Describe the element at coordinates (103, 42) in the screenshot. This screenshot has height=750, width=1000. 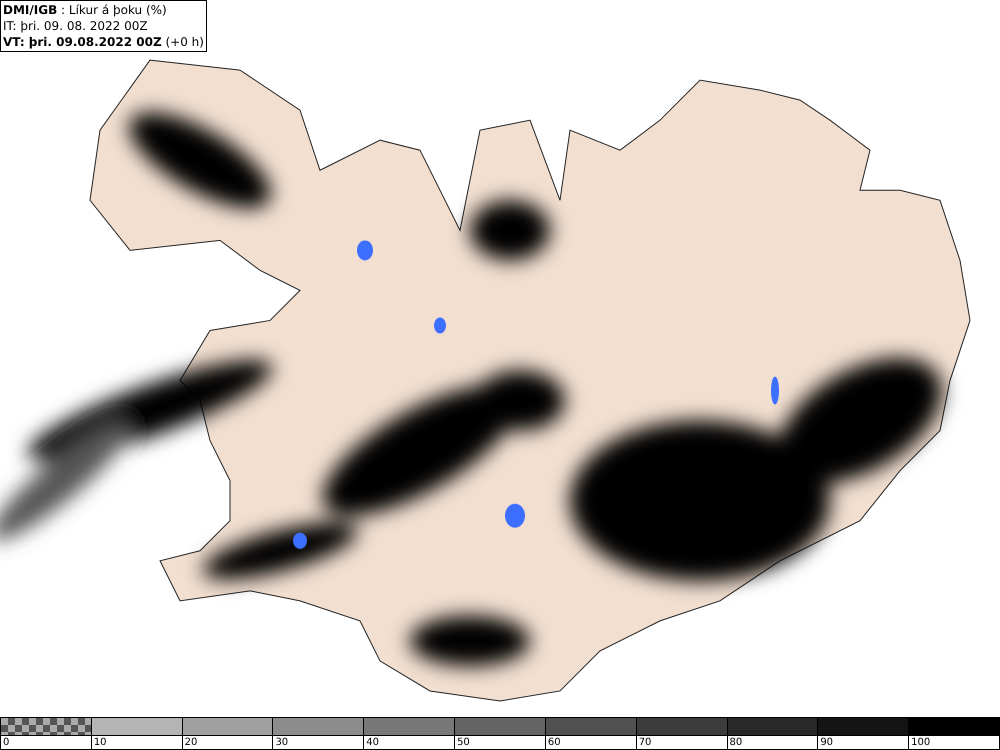
I see `valid-time-text: VT: þri. 09.08.2022 00Z (+0 h)` at that location.